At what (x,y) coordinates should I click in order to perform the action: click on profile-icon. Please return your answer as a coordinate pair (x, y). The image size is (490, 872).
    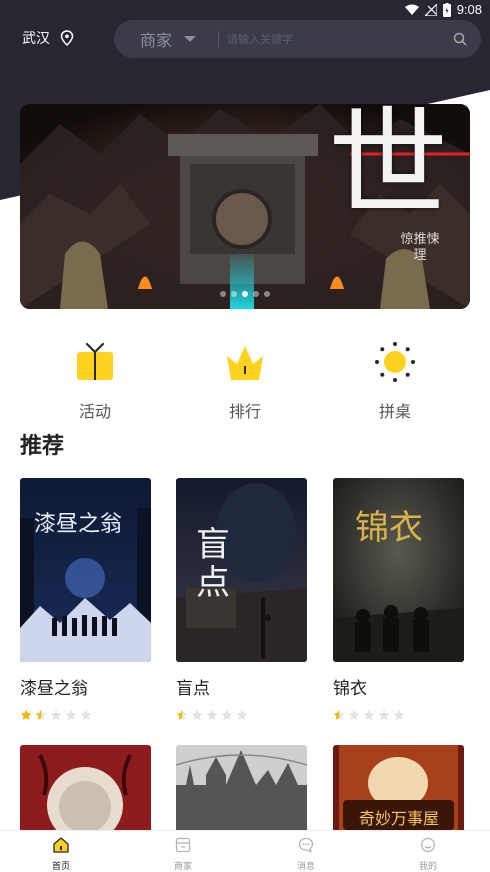
    Looking at the image, I should click on (428, 845).